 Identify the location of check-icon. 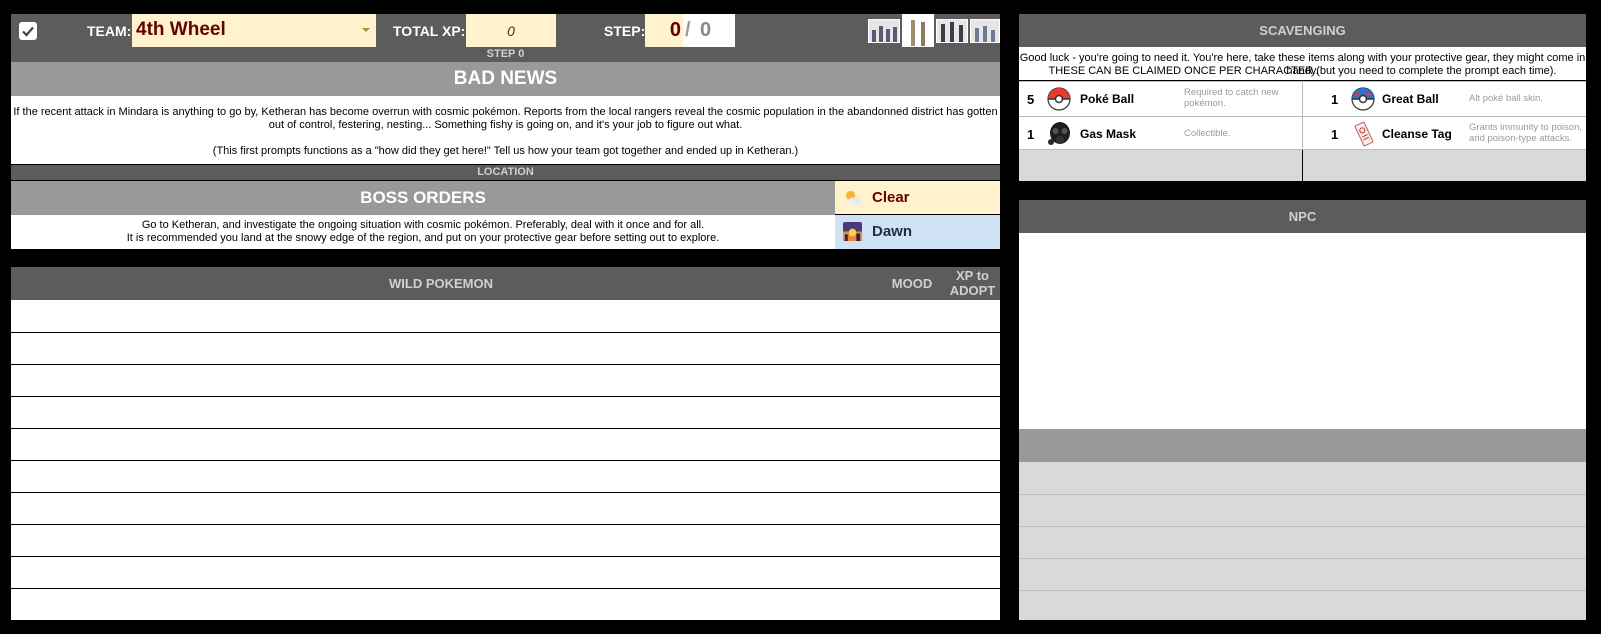
(28, 31).